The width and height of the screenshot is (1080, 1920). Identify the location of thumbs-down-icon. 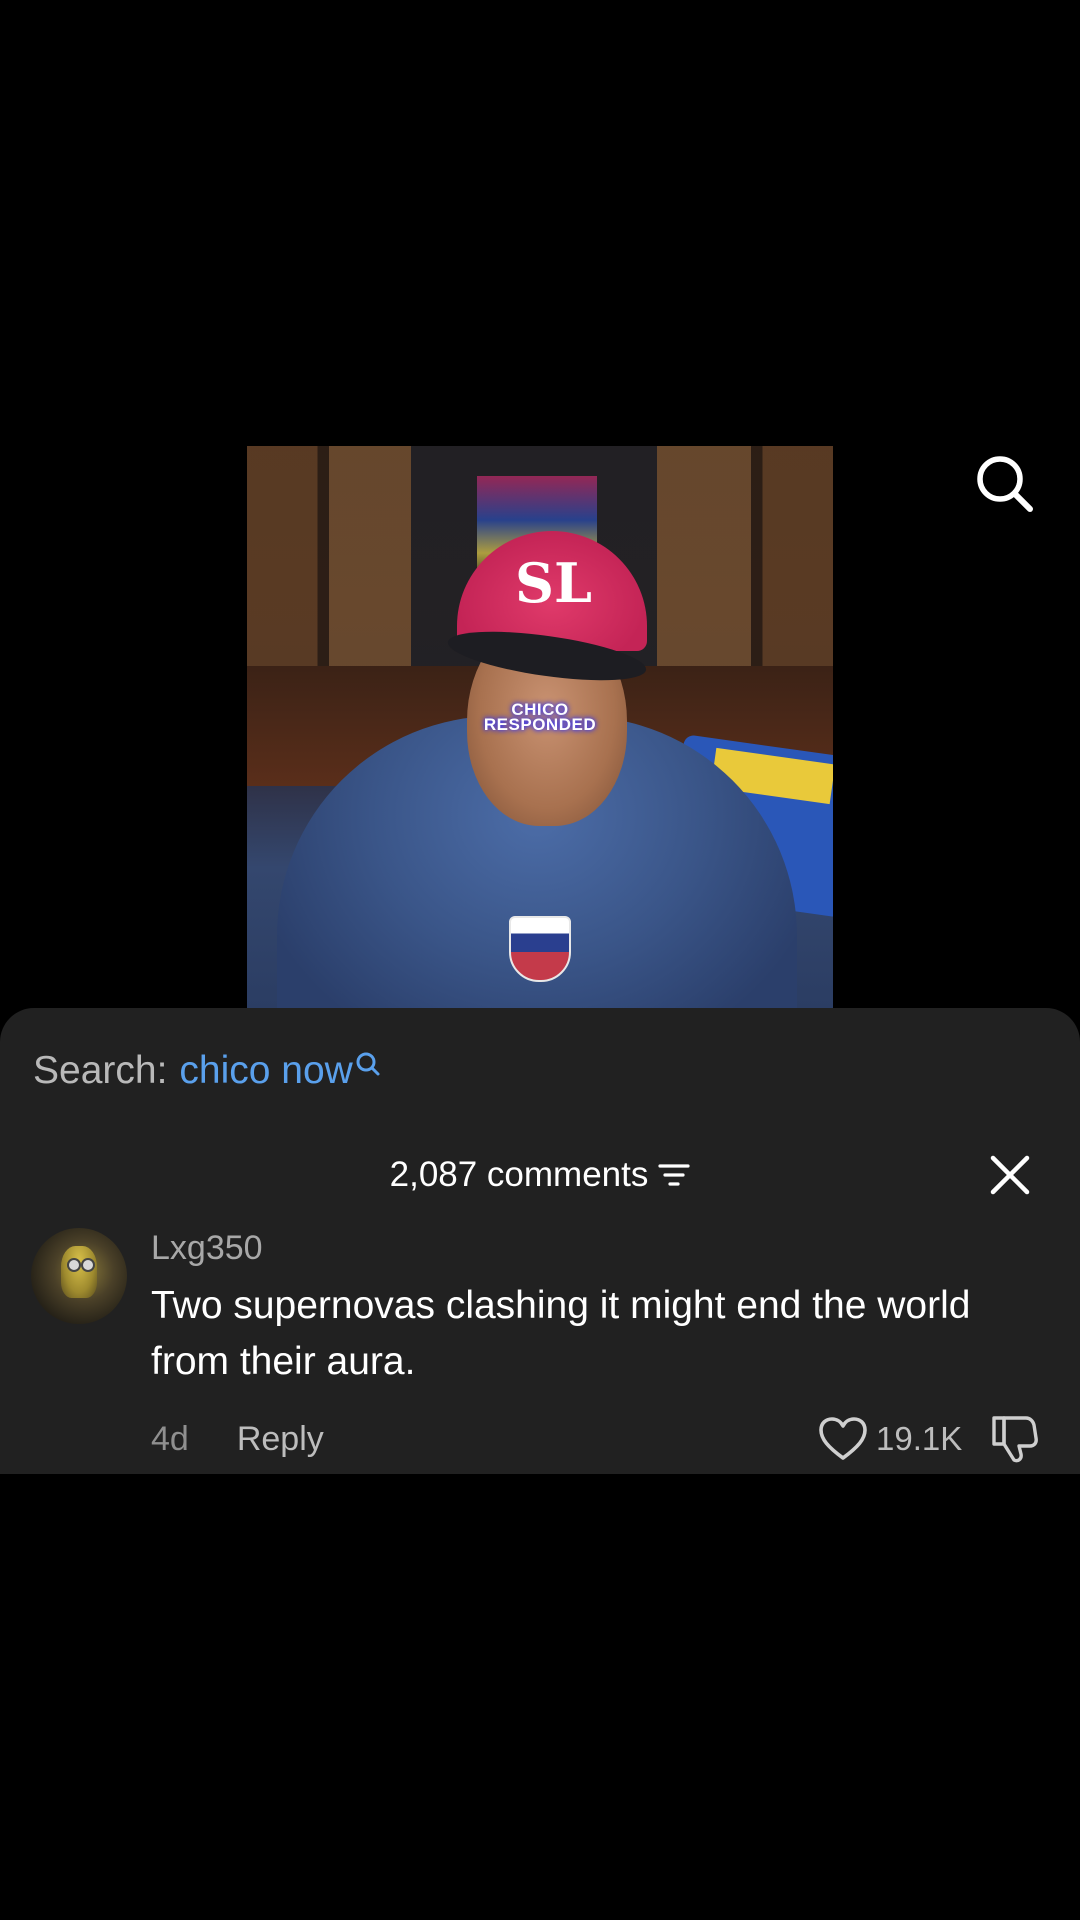
(1015, 1439).